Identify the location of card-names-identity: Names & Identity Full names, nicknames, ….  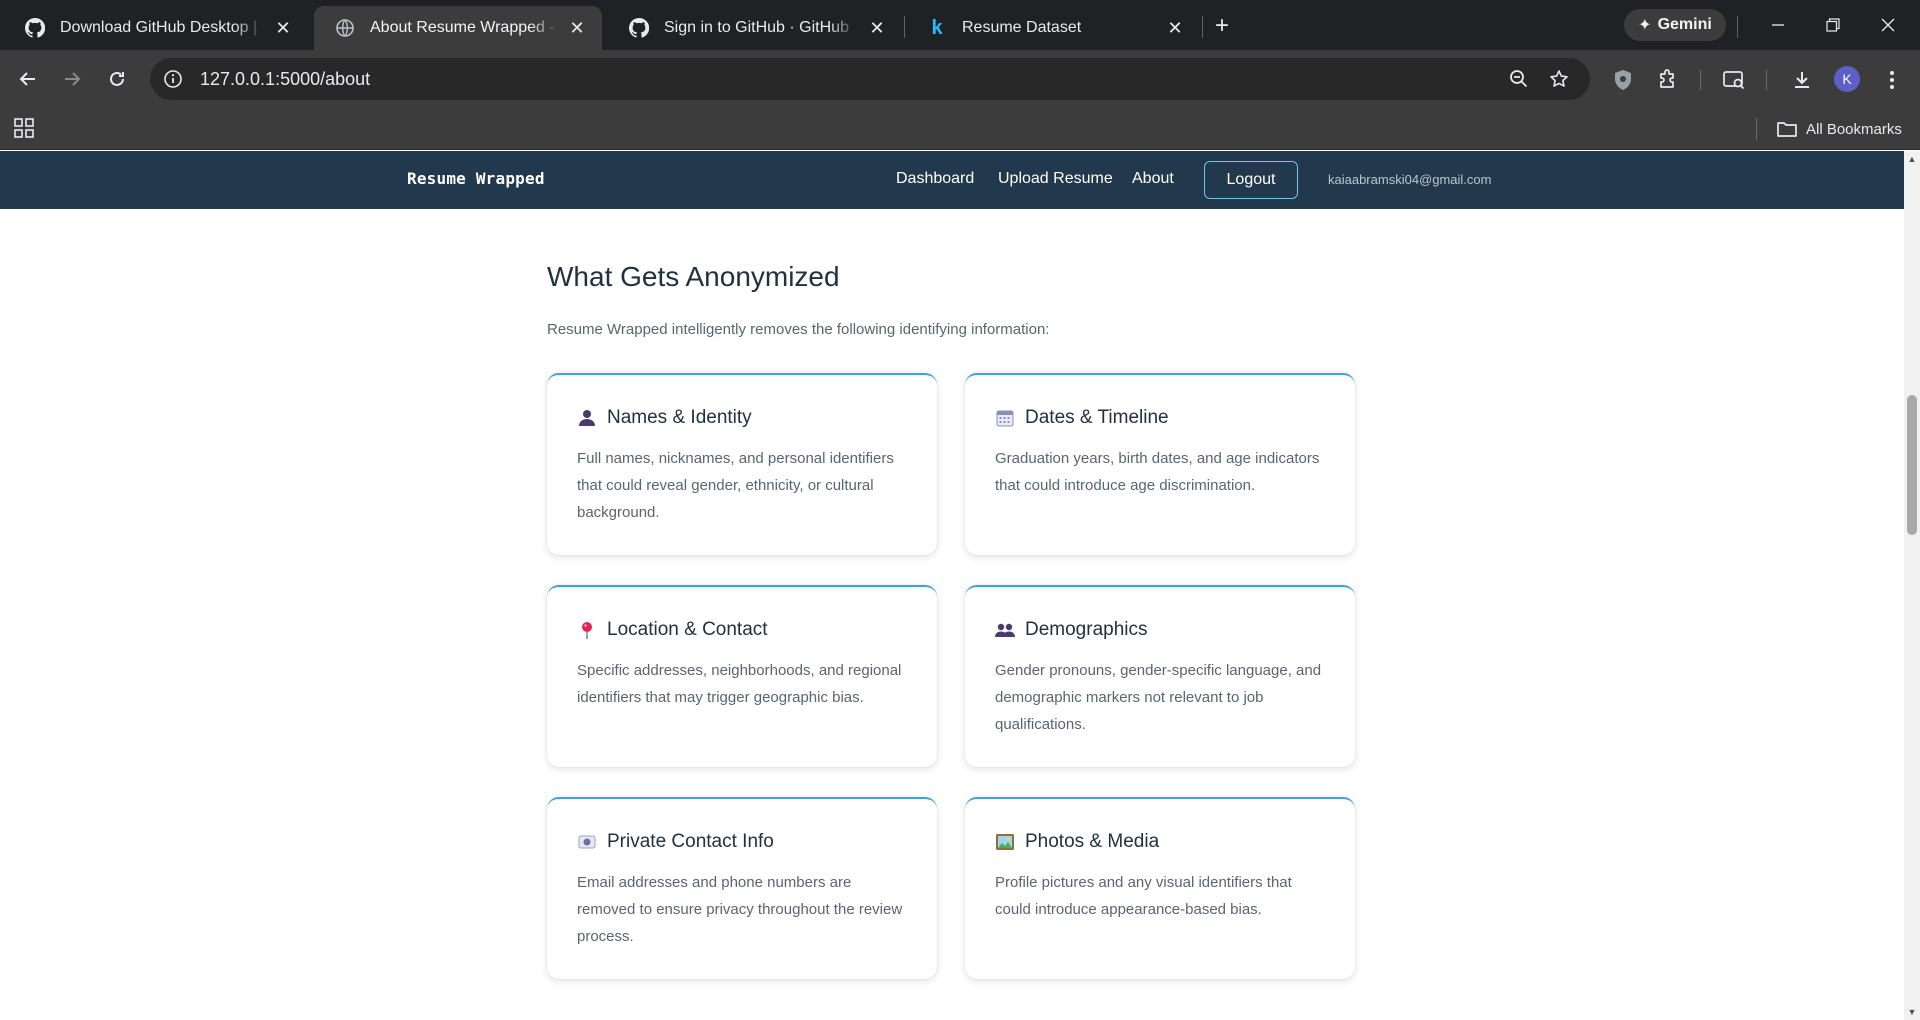
(742, 464).